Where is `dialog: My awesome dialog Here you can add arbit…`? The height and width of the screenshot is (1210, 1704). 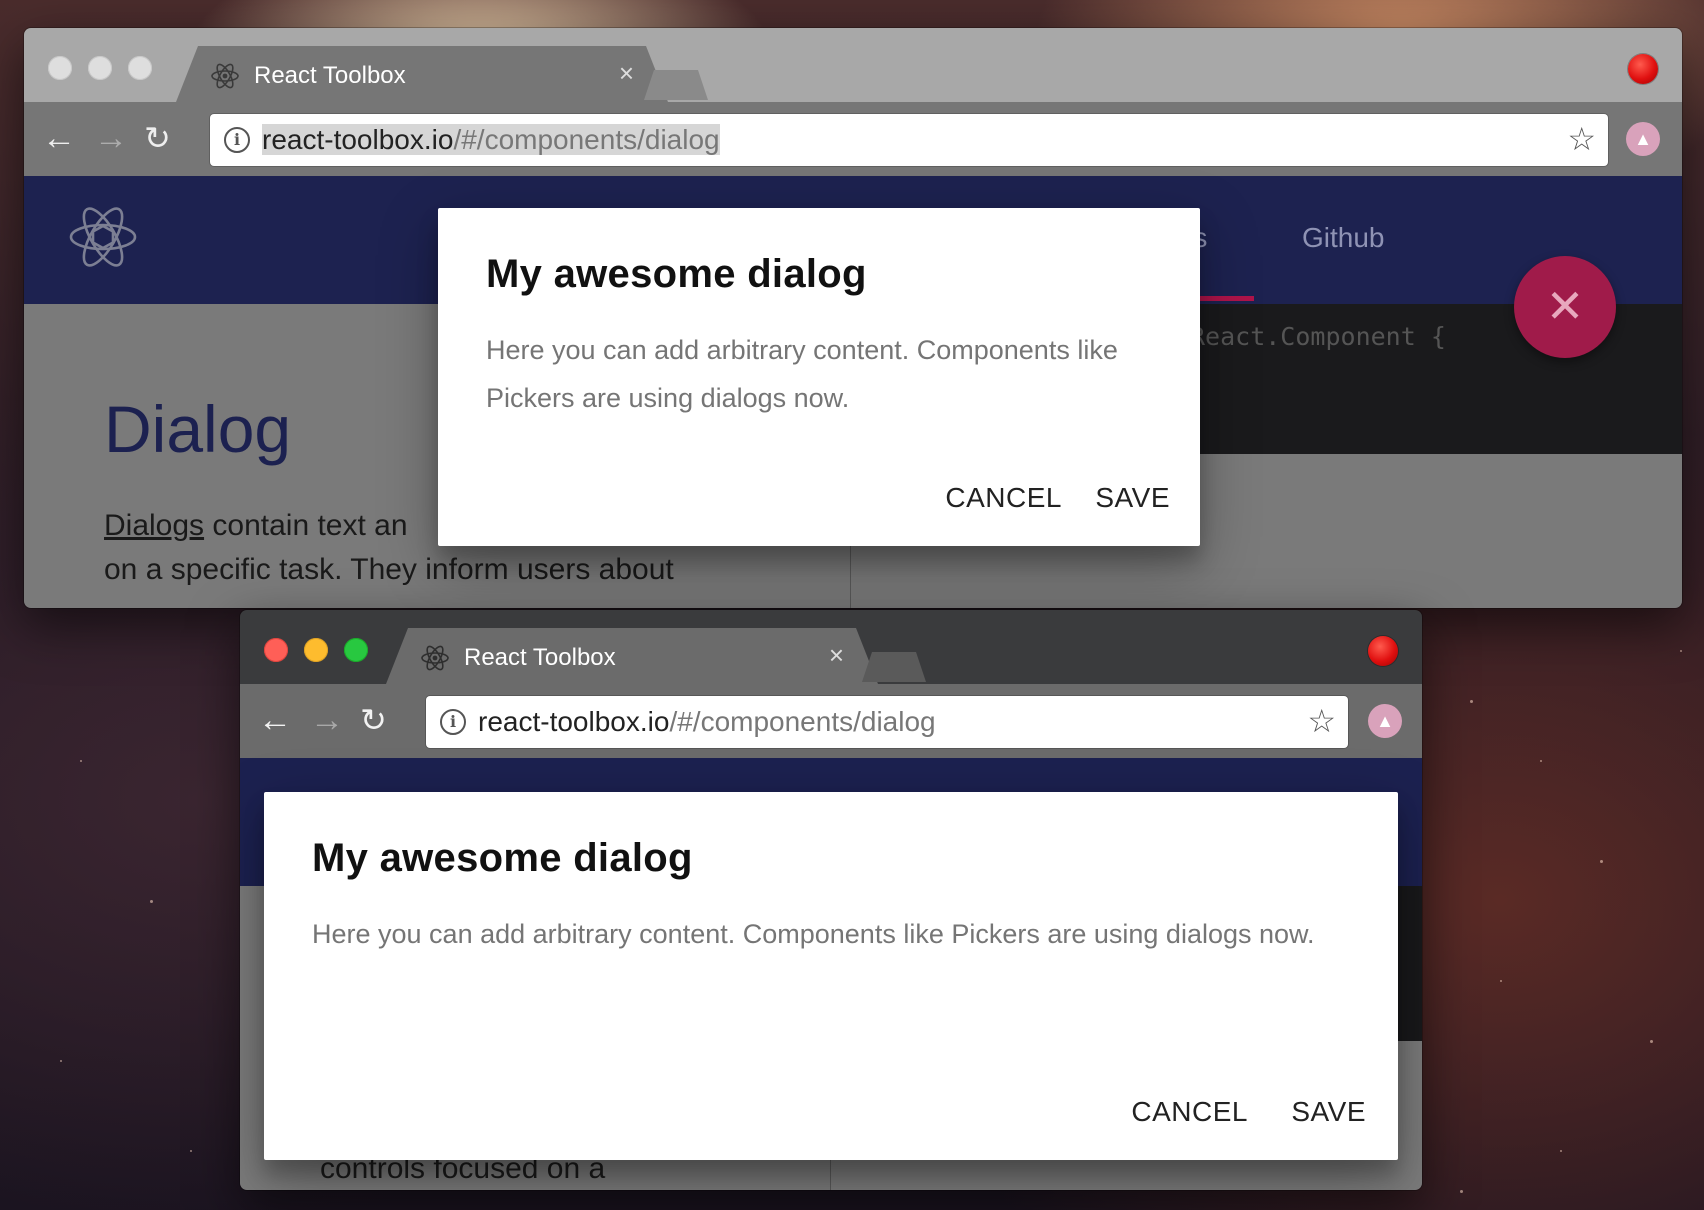 dialog: My awesome dialog Here you can add arbit… is located at coordinates (819, 377).